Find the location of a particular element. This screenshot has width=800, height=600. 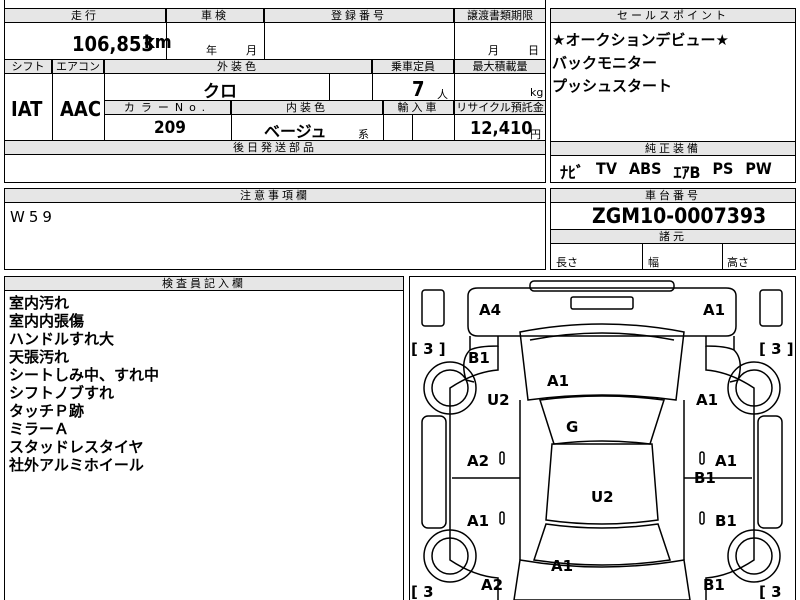

roof-shape is located at coordinates (602, 484).